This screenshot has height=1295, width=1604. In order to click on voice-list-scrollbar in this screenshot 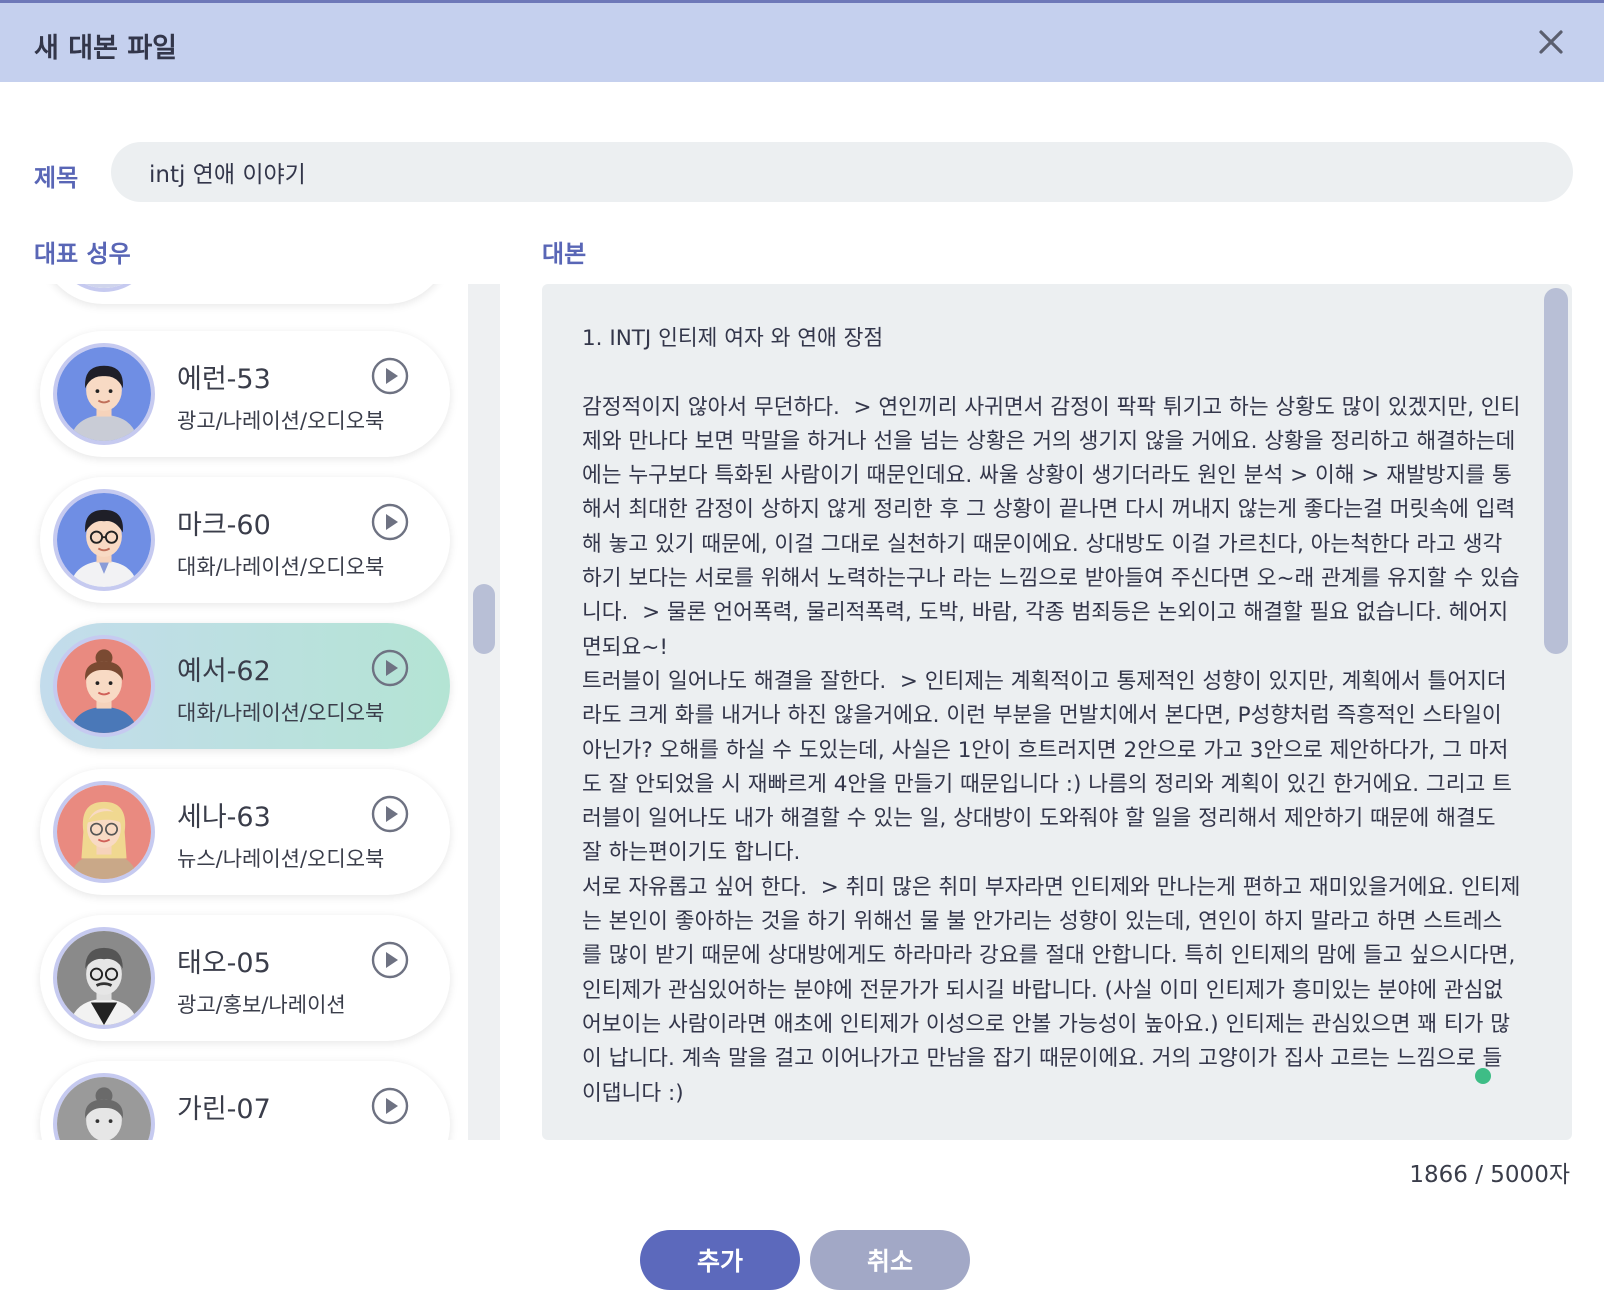, I will do `click(484, 712)`.